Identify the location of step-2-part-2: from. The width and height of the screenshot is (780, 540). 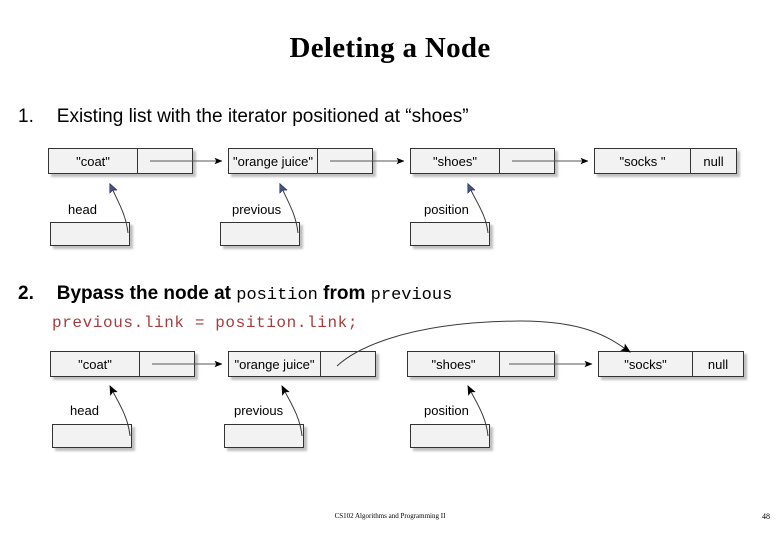
(344, 293).